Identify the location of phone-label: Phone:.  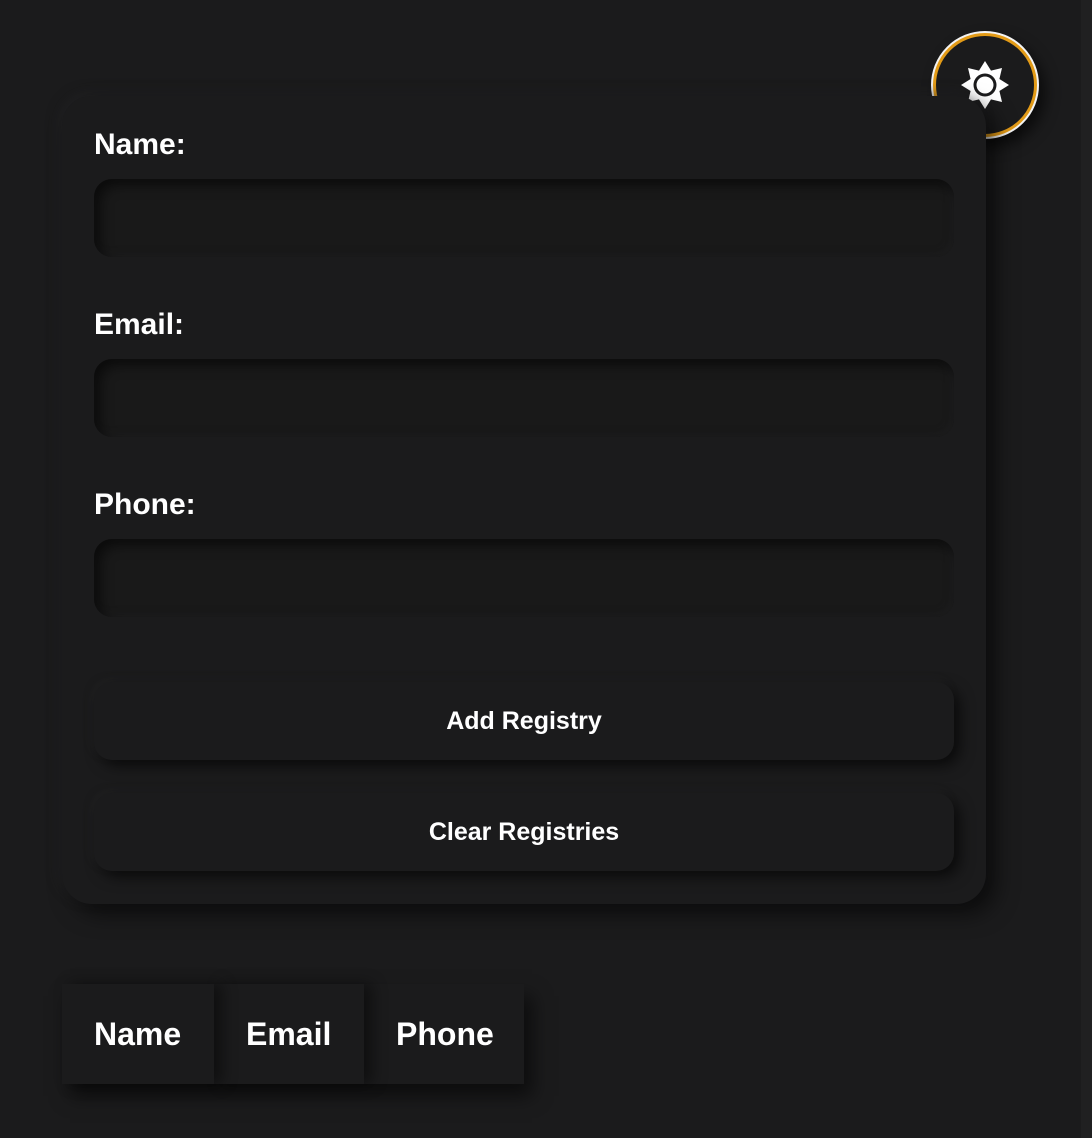
(145, 504).